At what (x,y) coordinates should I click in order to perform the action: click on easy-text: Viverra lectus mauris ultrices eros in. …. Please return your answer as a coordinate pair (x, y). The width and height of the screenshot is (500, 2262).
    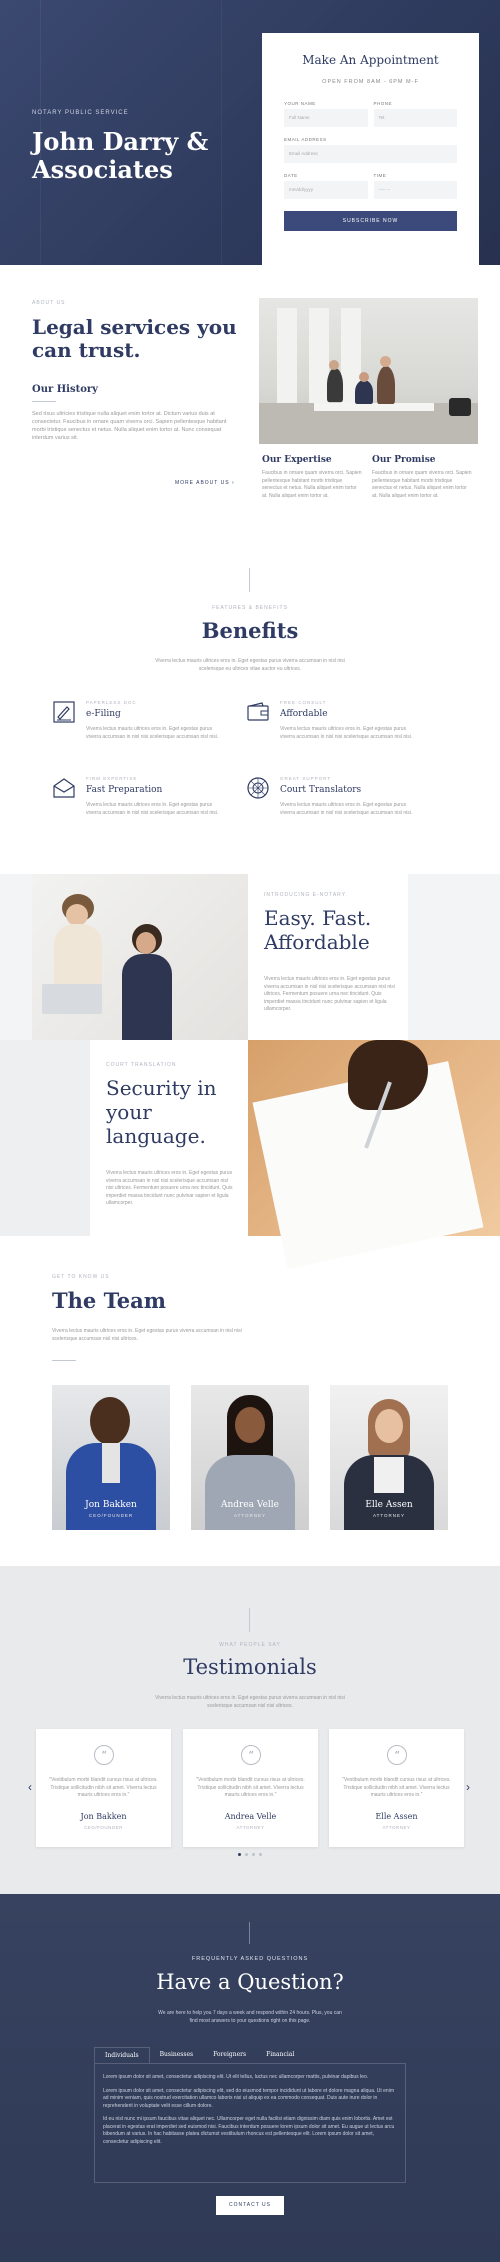
    Looking at the image, I should click on (329, 994).